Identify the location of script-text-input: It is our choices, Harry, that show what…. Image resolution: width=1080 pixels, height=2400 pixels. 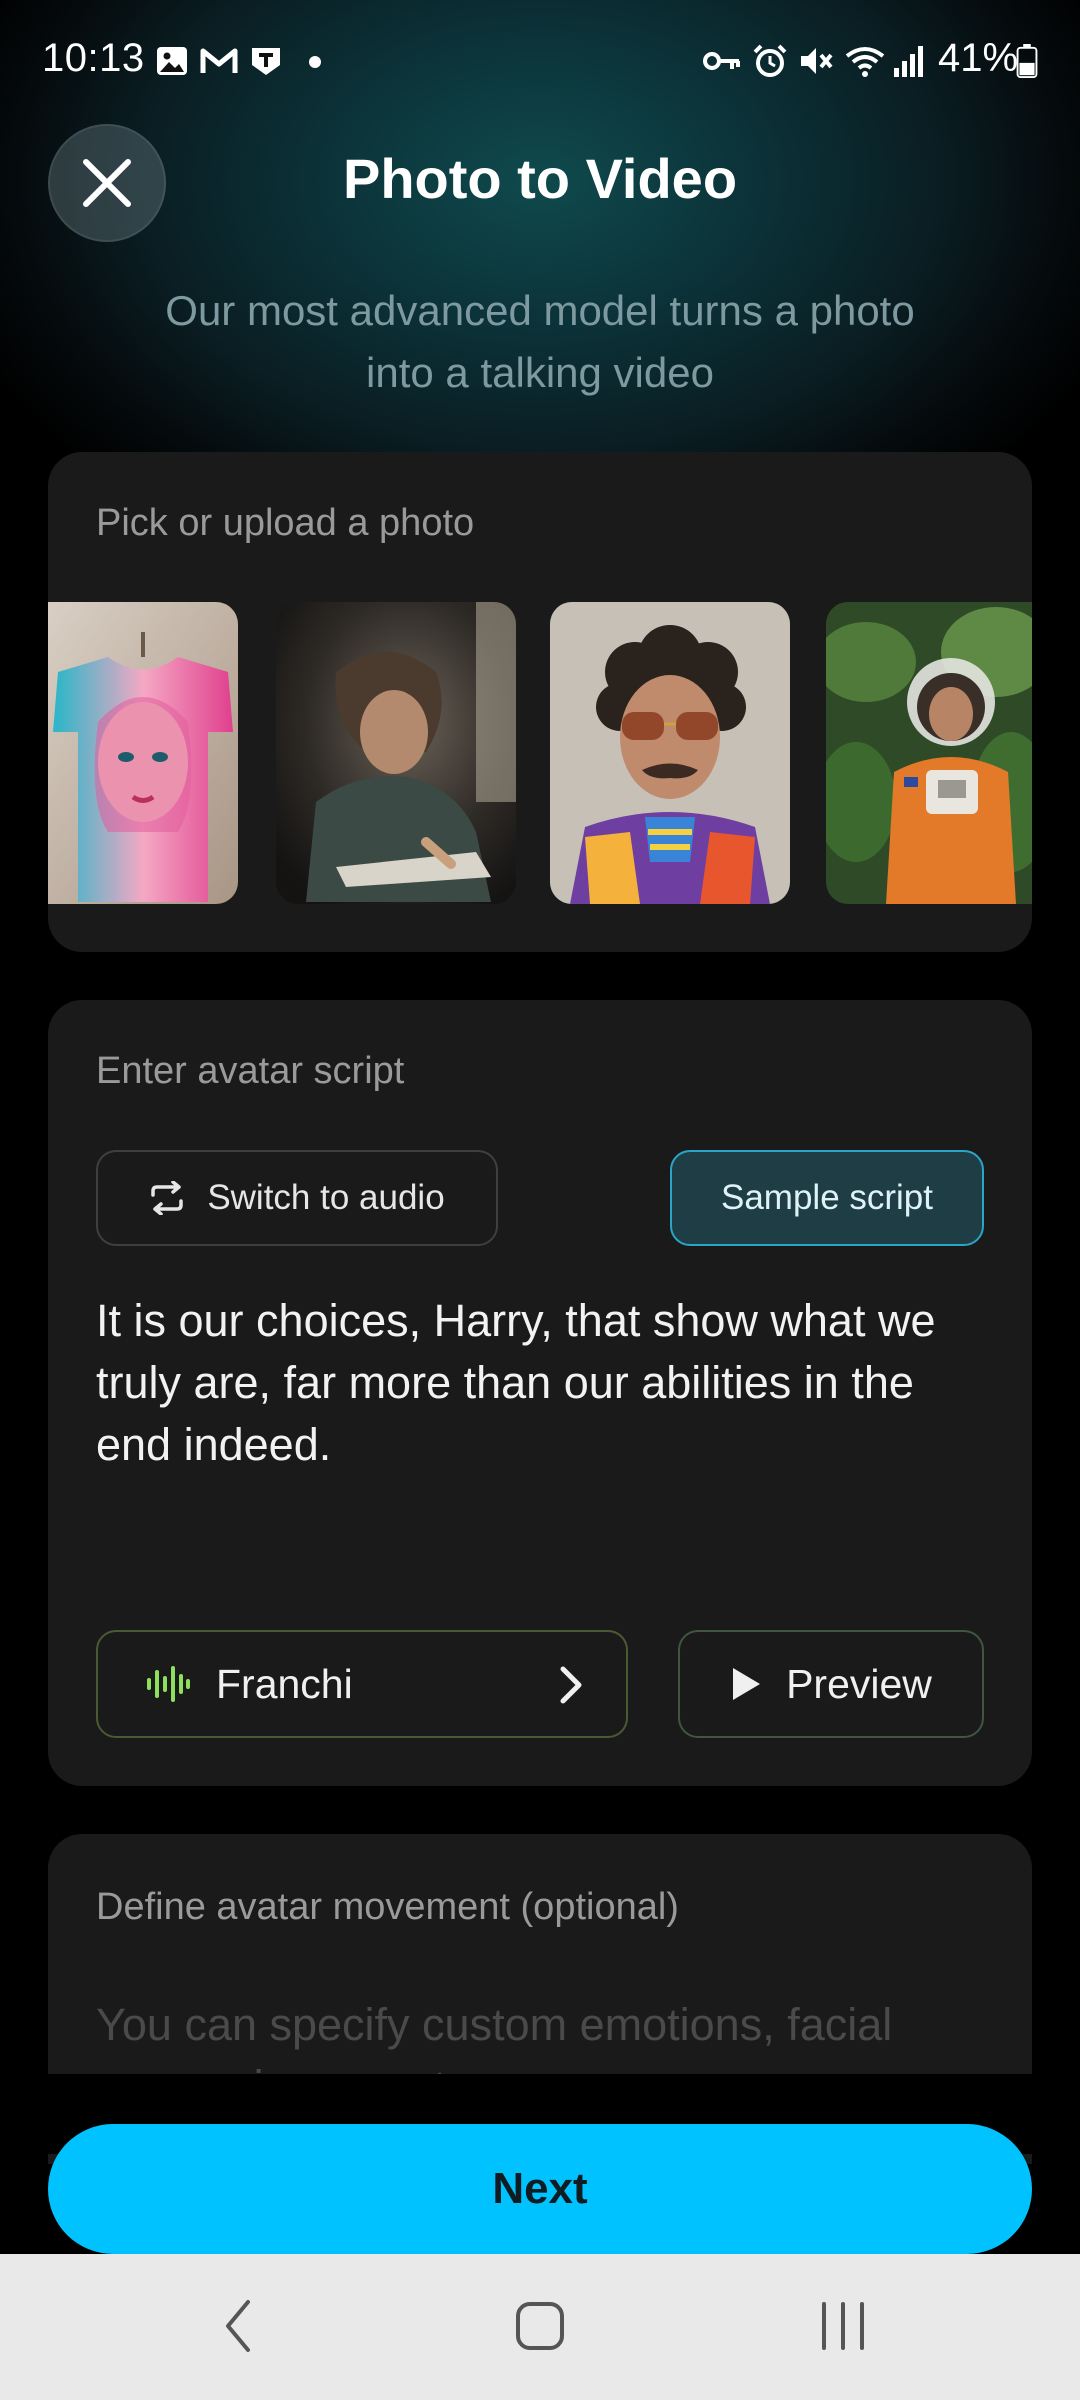
(546, 1383).